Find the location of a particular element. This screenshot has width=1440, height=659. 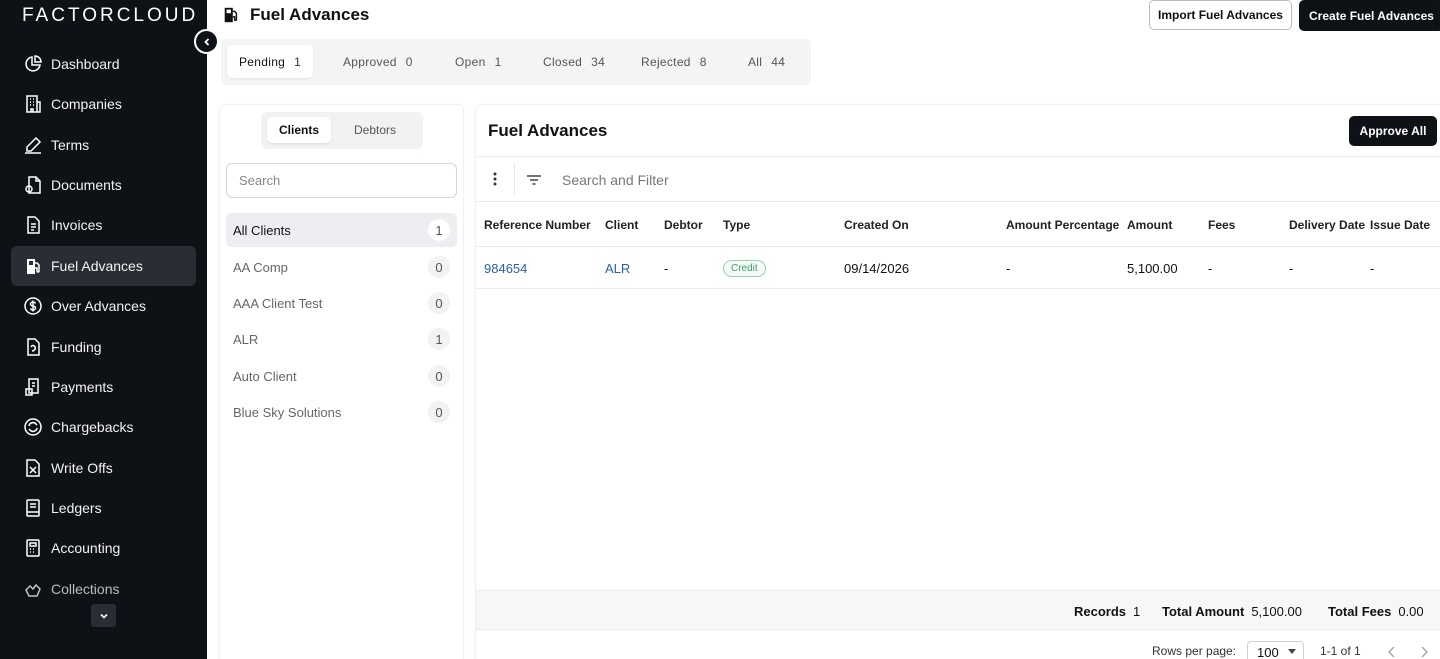

search-and-filter-input is located at coordinates (762, 180).